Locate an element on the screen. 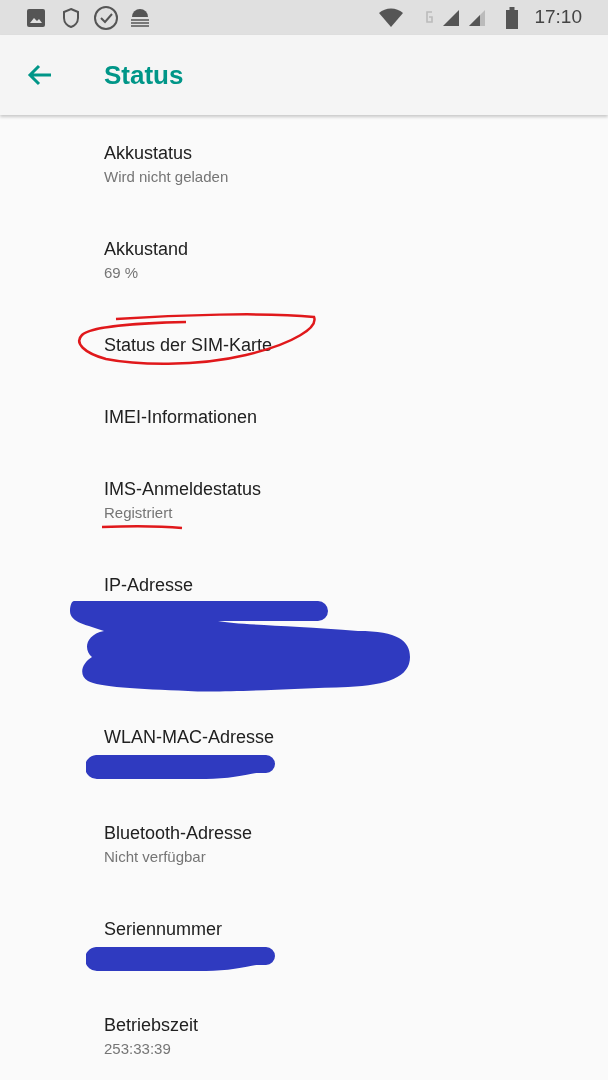  setting-title: WLAN-MAC-Adresse is located at coordinates (189, 737).